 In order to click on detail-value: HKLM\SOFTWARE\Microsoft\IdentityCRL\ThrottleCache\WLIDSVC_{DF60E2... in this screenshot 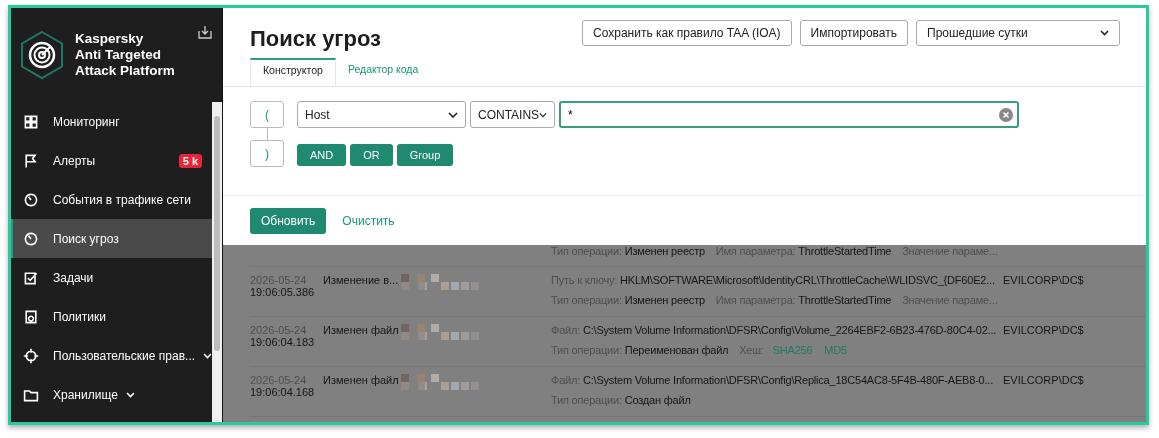, I will do `click(807, 280)`.